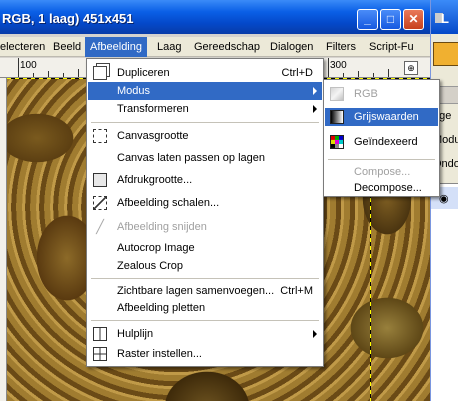 This screenshot has height=401, width=458. I want to click on menu-item-rgb: RGB, so click(381, 94).